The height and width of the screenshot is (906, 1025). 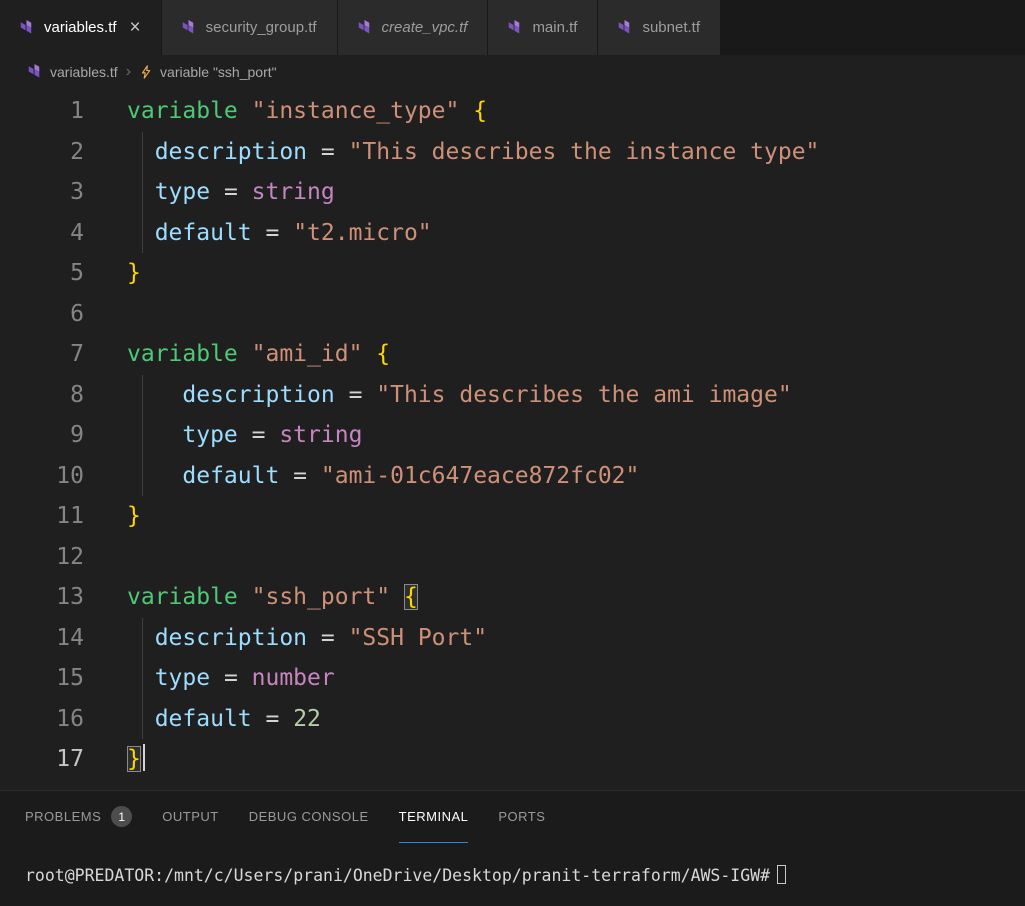 What do you see at coordinates (512, 111) in the screenshot?
I see `code-line: 1 variable "instance_type" {` at bounding box center [512, 111].